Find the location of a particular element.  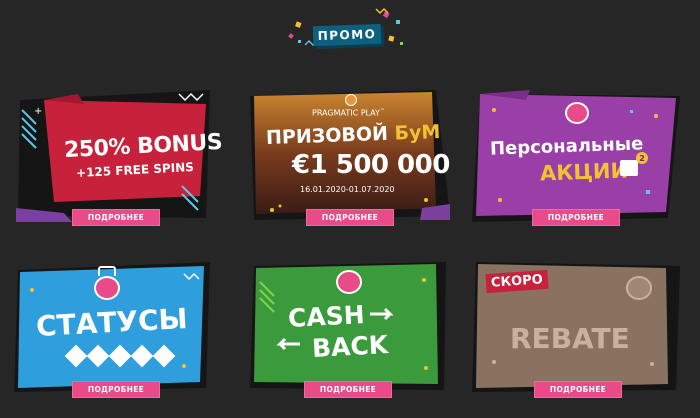

promo-card-personal: Персональные АКЦИИ 2 ПОДРОБНЕЕ is located at coordinates (575, 158).